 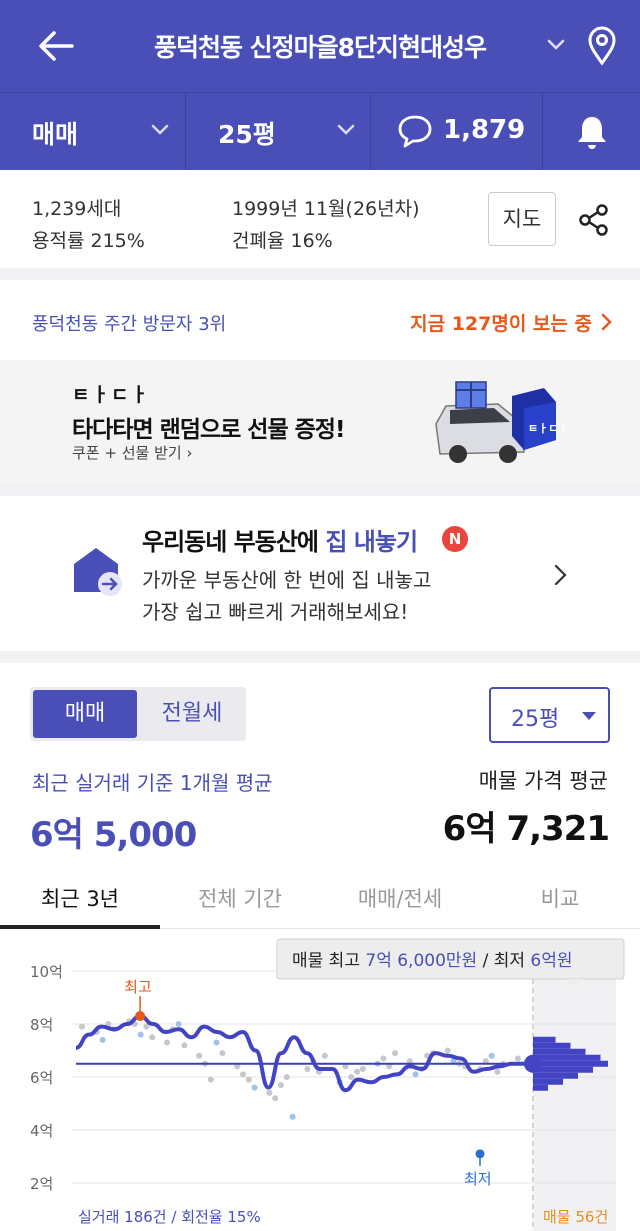 I want to click on new-badge: N, so click(x=455, y=539).